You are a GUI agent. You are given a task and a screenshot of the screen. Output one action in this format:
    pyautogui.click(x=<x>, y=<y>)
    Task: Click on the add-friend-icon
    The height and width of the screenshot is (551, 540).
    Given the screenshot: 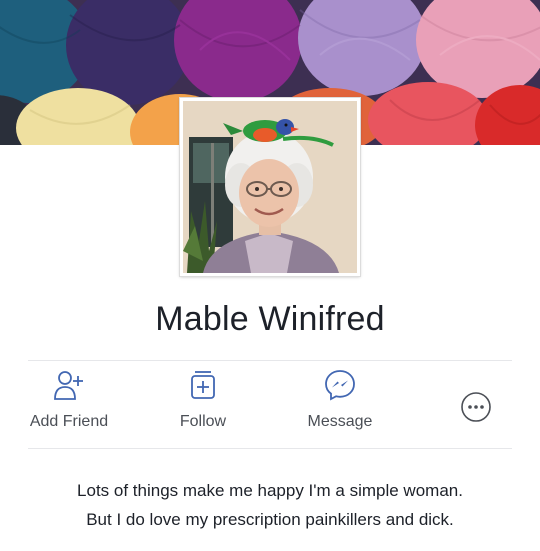 What is the action you would take?
    pyautogui.click(x=69, y=387)
    